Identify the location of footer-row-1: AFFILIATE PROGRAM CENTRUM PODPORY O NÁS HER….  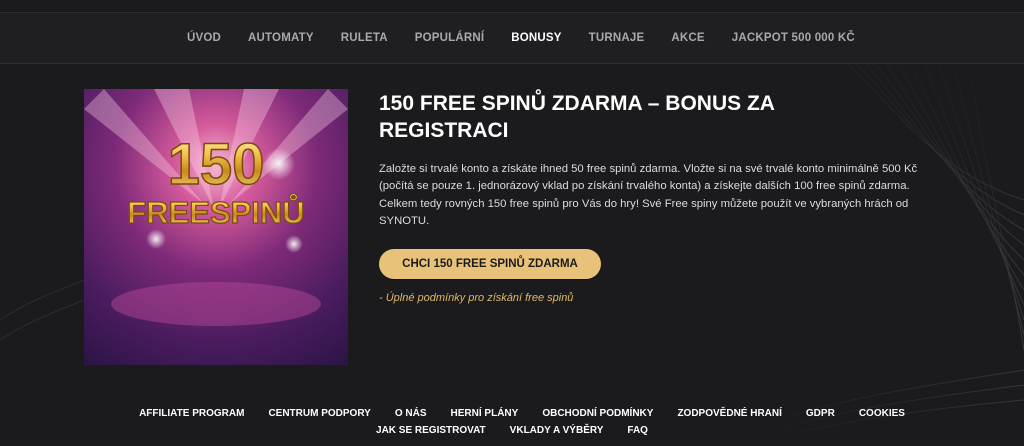
(512, 413).